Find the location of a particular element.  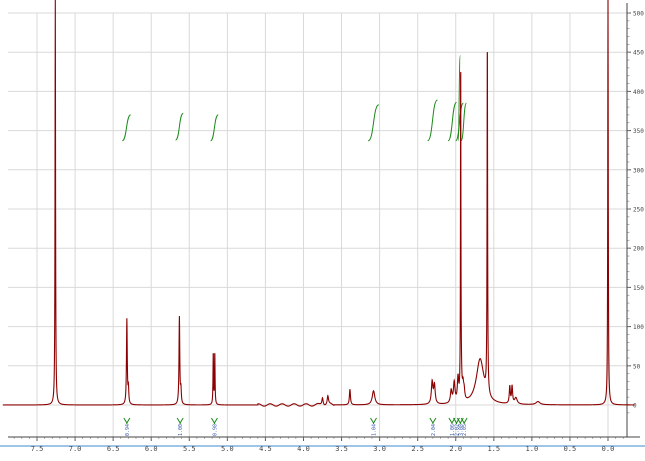

x-tick-label: 7.5 is located at coordinates (37, 449).